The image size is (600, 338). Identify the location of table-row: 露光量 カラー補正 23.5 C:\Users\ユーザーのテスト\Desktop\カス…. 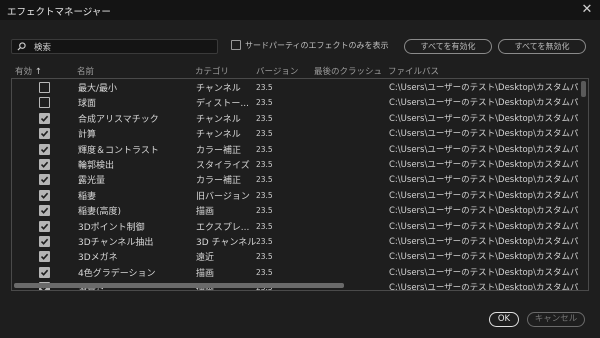
(295, 179).